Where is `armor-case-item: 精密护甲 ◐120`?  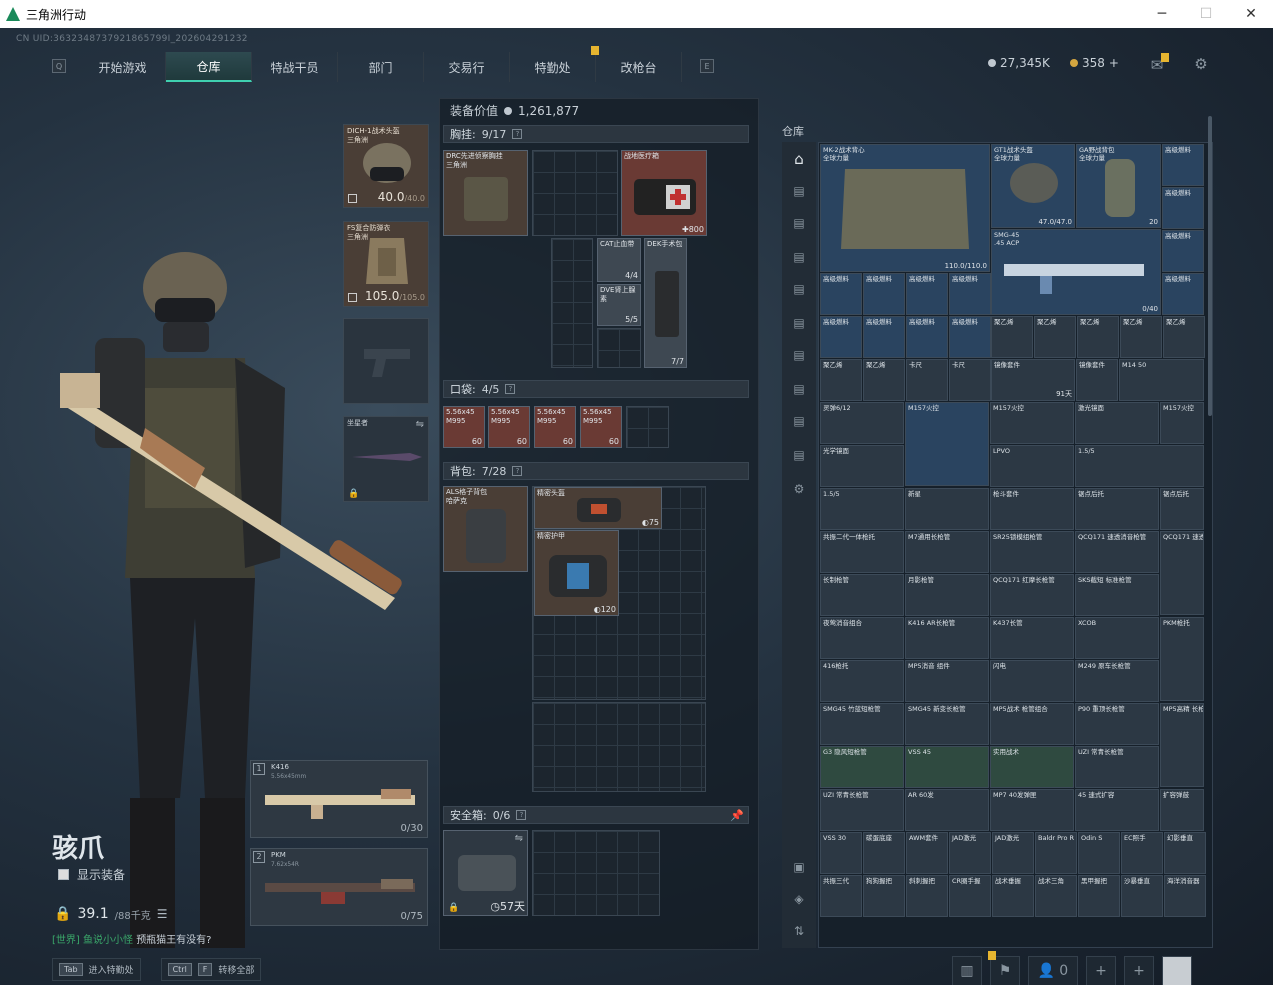 armor-case-item: 精密护甲 ◐120 is located at coordinates (576, 573).